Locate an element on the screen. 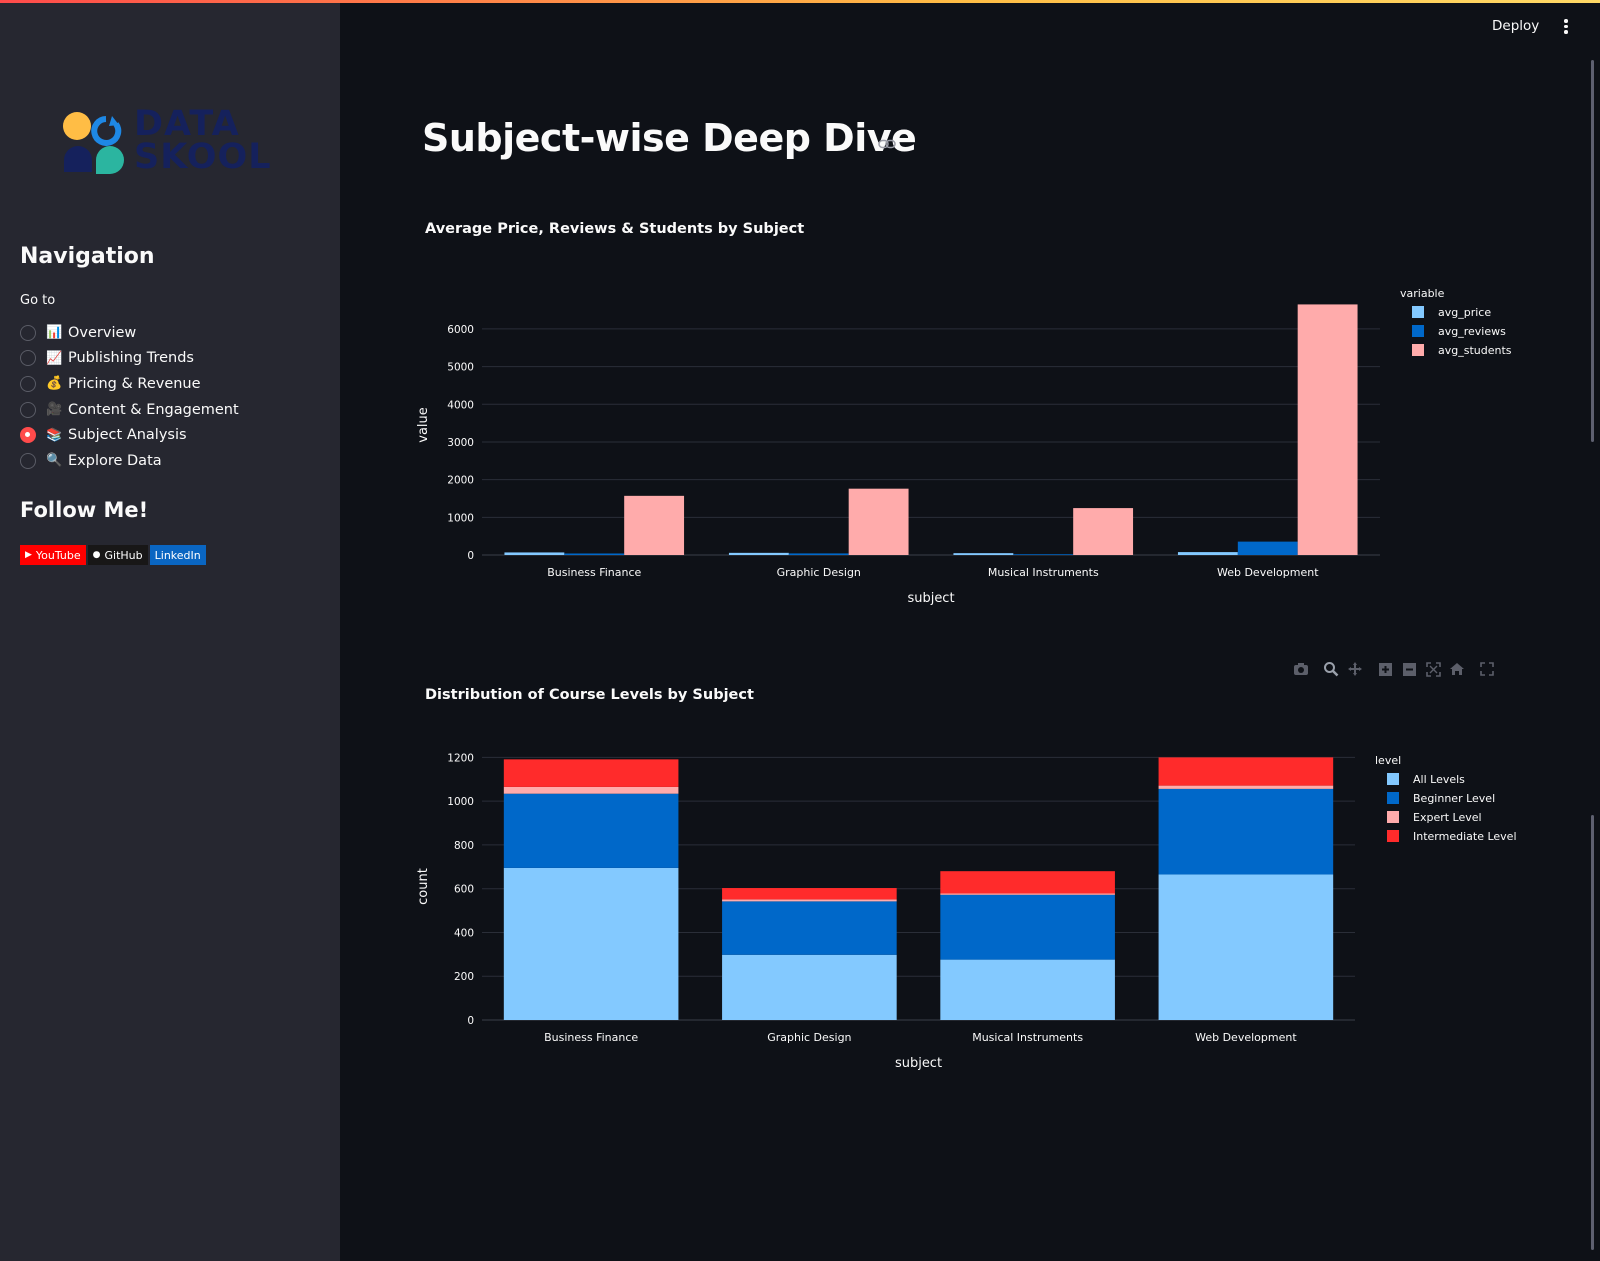 The width and height of the screenshot is (1600, 1261). logo-wordmark: DATA SKOOL is located at coordinates (203, 142).